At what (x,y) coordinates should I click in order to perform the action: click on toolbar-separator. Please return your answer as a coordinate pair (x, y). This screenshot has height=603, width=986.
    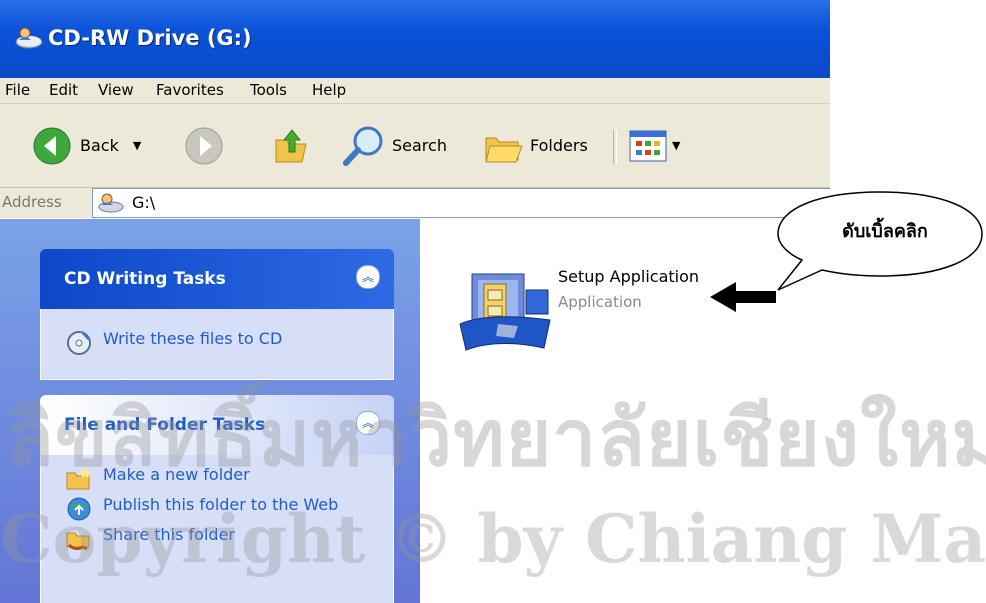
    Looking at the image, I should click on (615, 147).